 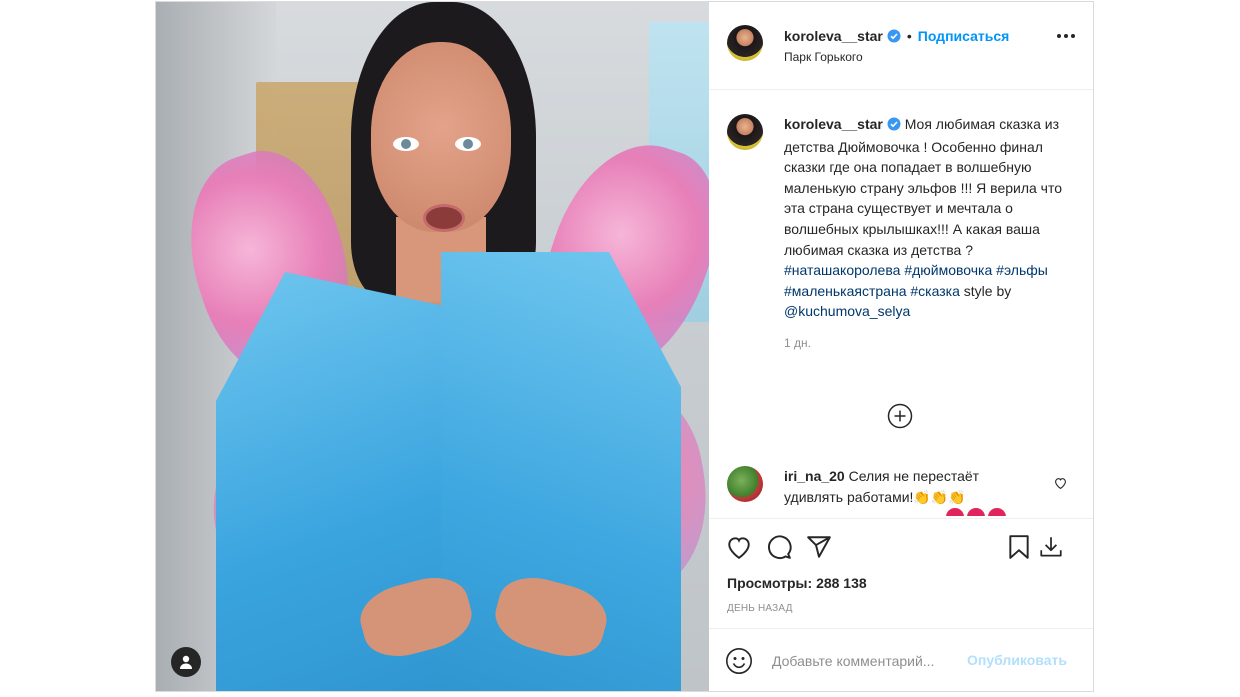 I want to click on caption-username: koroleva__star, so click(x=833, y=124).